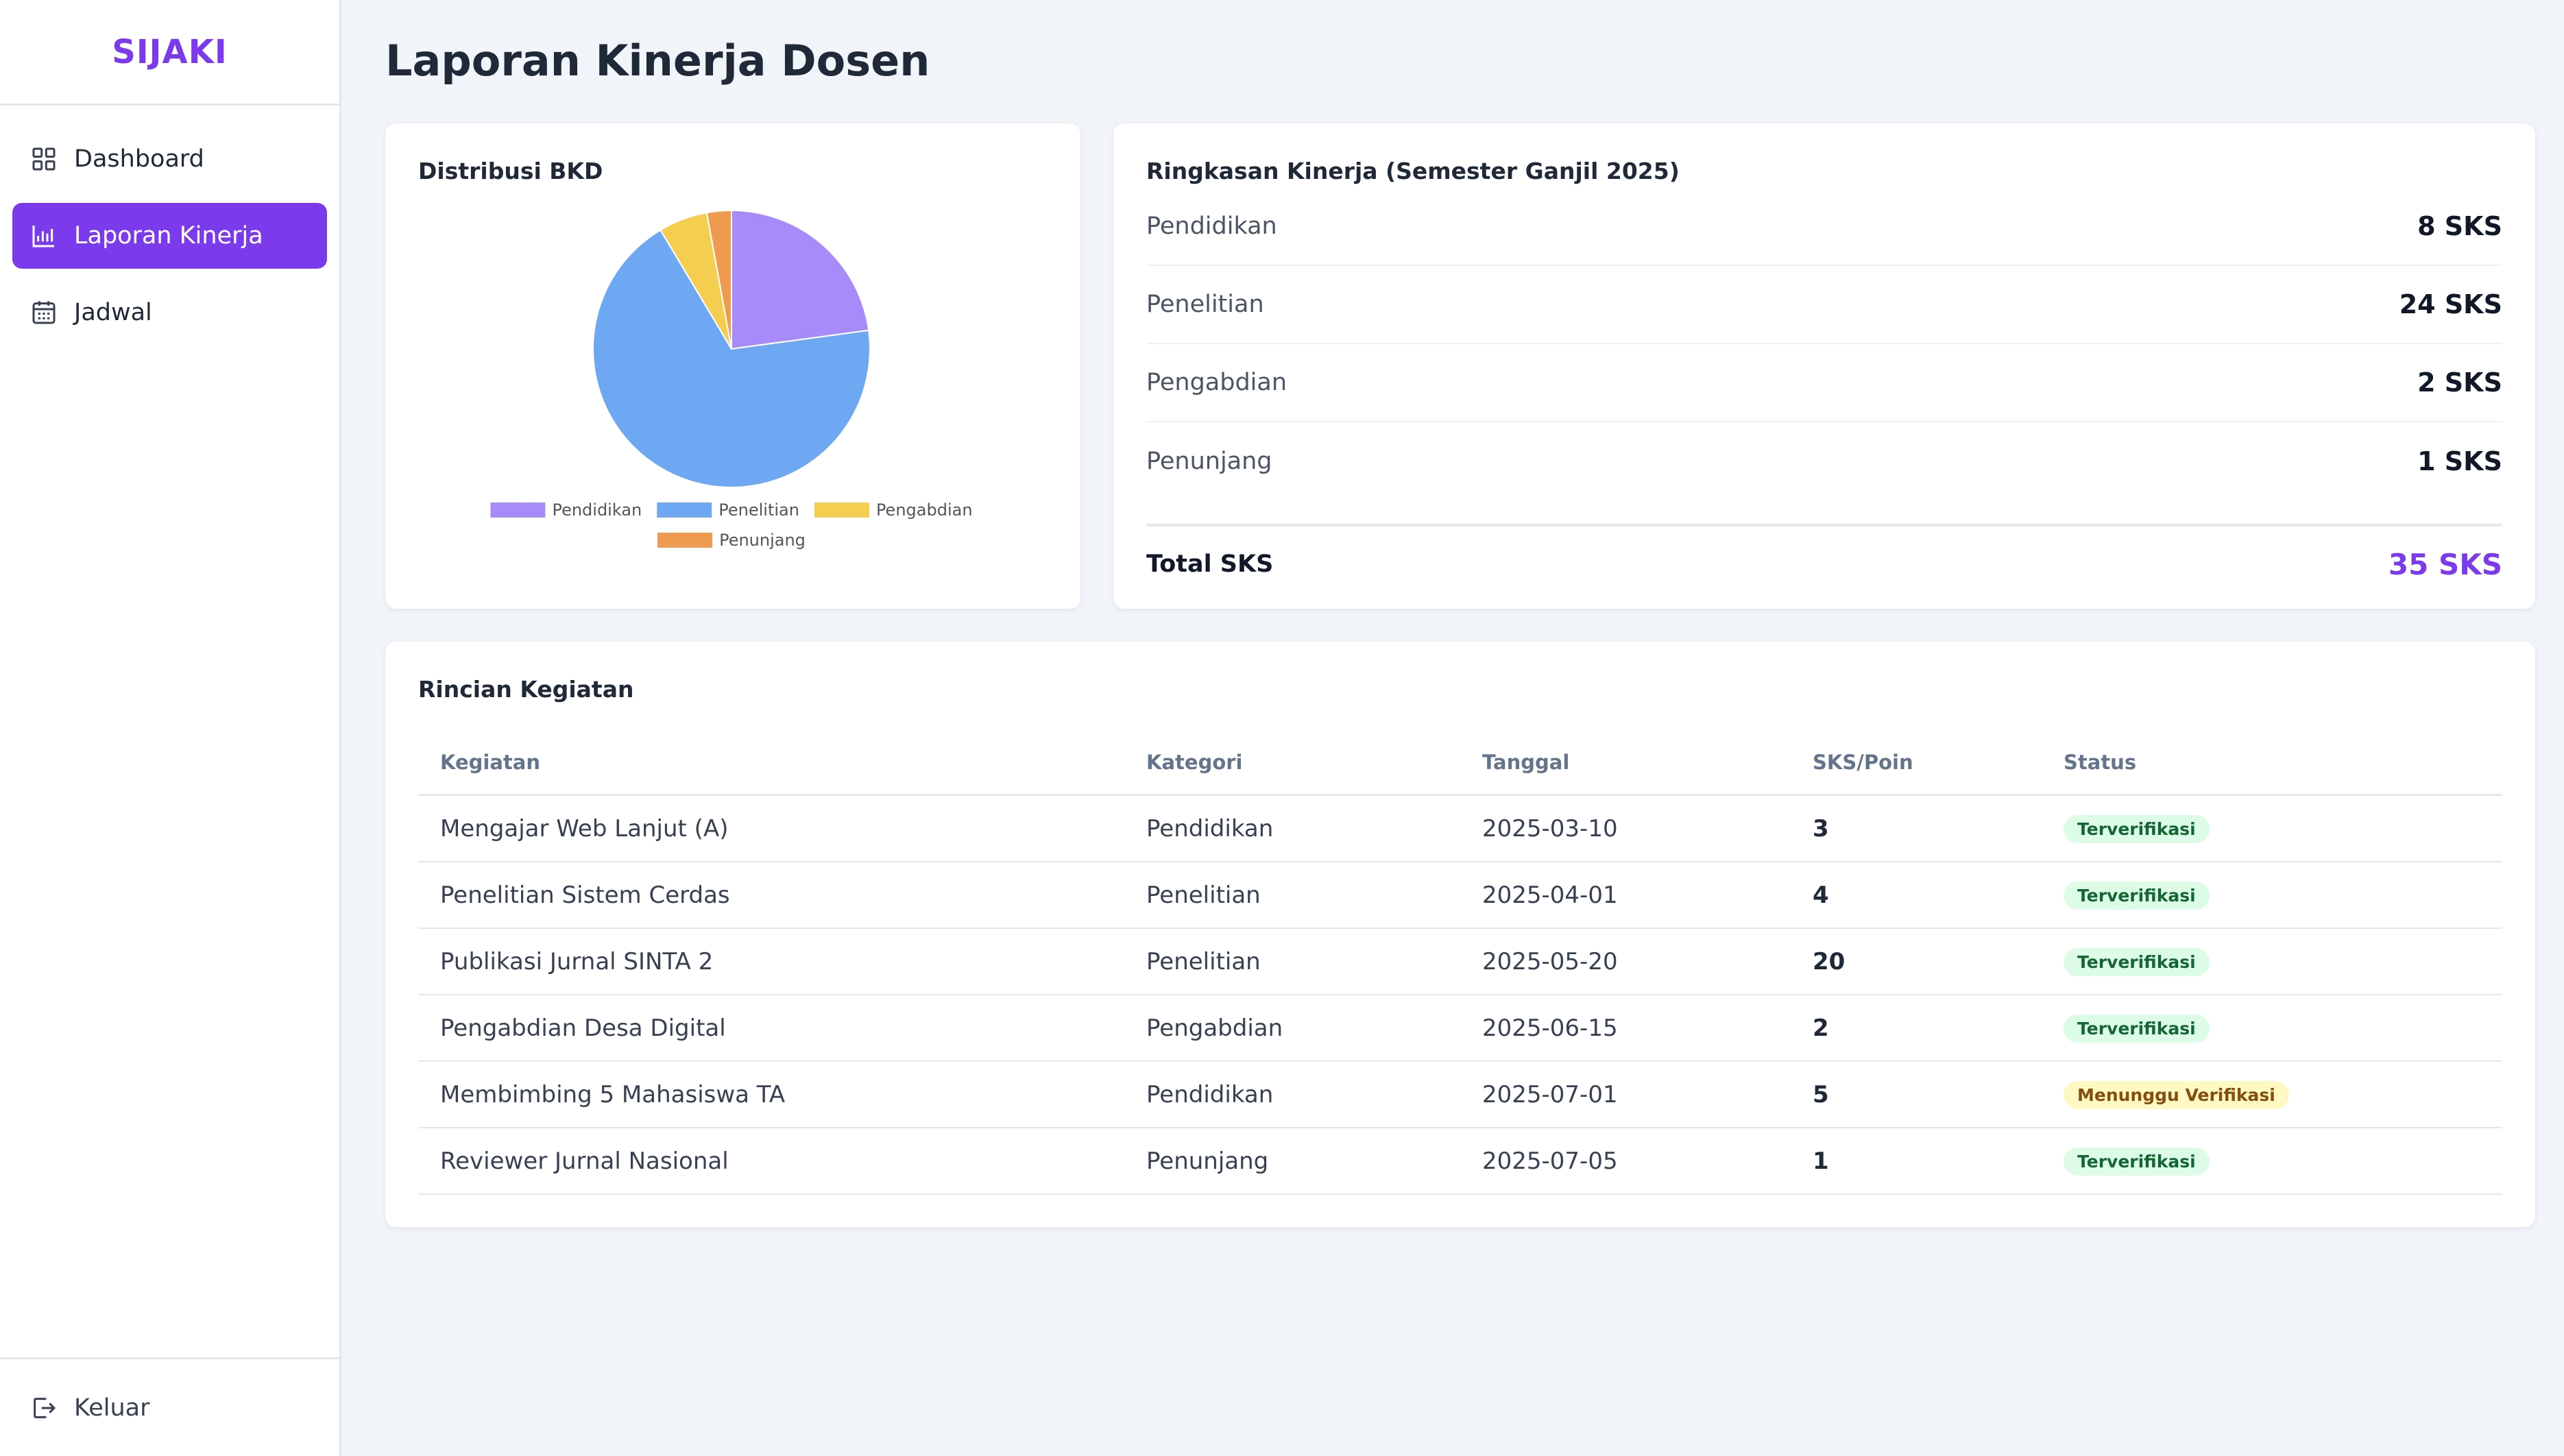 This screenshot has height=1456, width=2564. What do you see at coordinates (800, 279) in the screenshot?
I see `pie-slice-pendidikan` at bounding box center [800, 279].